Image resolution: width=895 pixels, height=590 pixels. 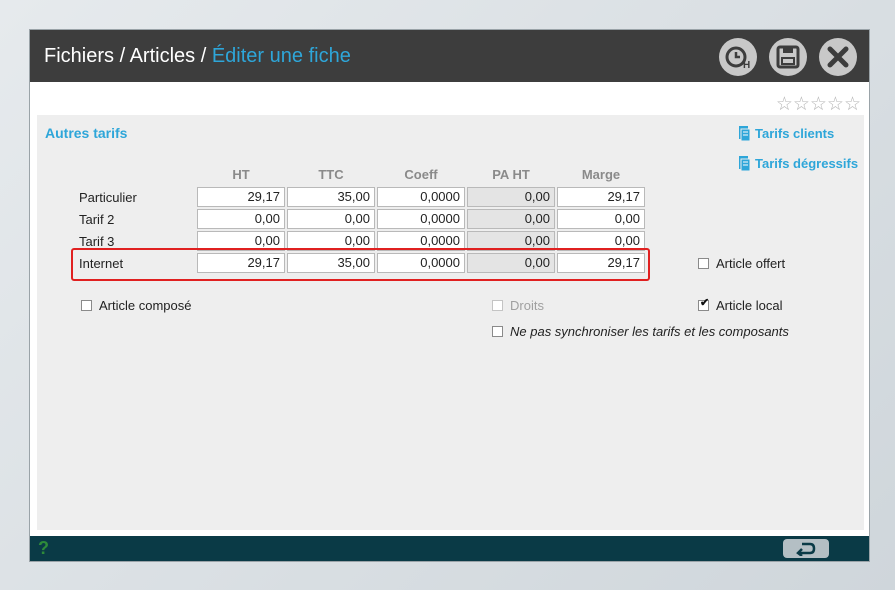 What do you see at coordinates (421, 197) in the screenshot?
I see `particulier-coeff-input: 0,0000` at bounding box center [421, 197].